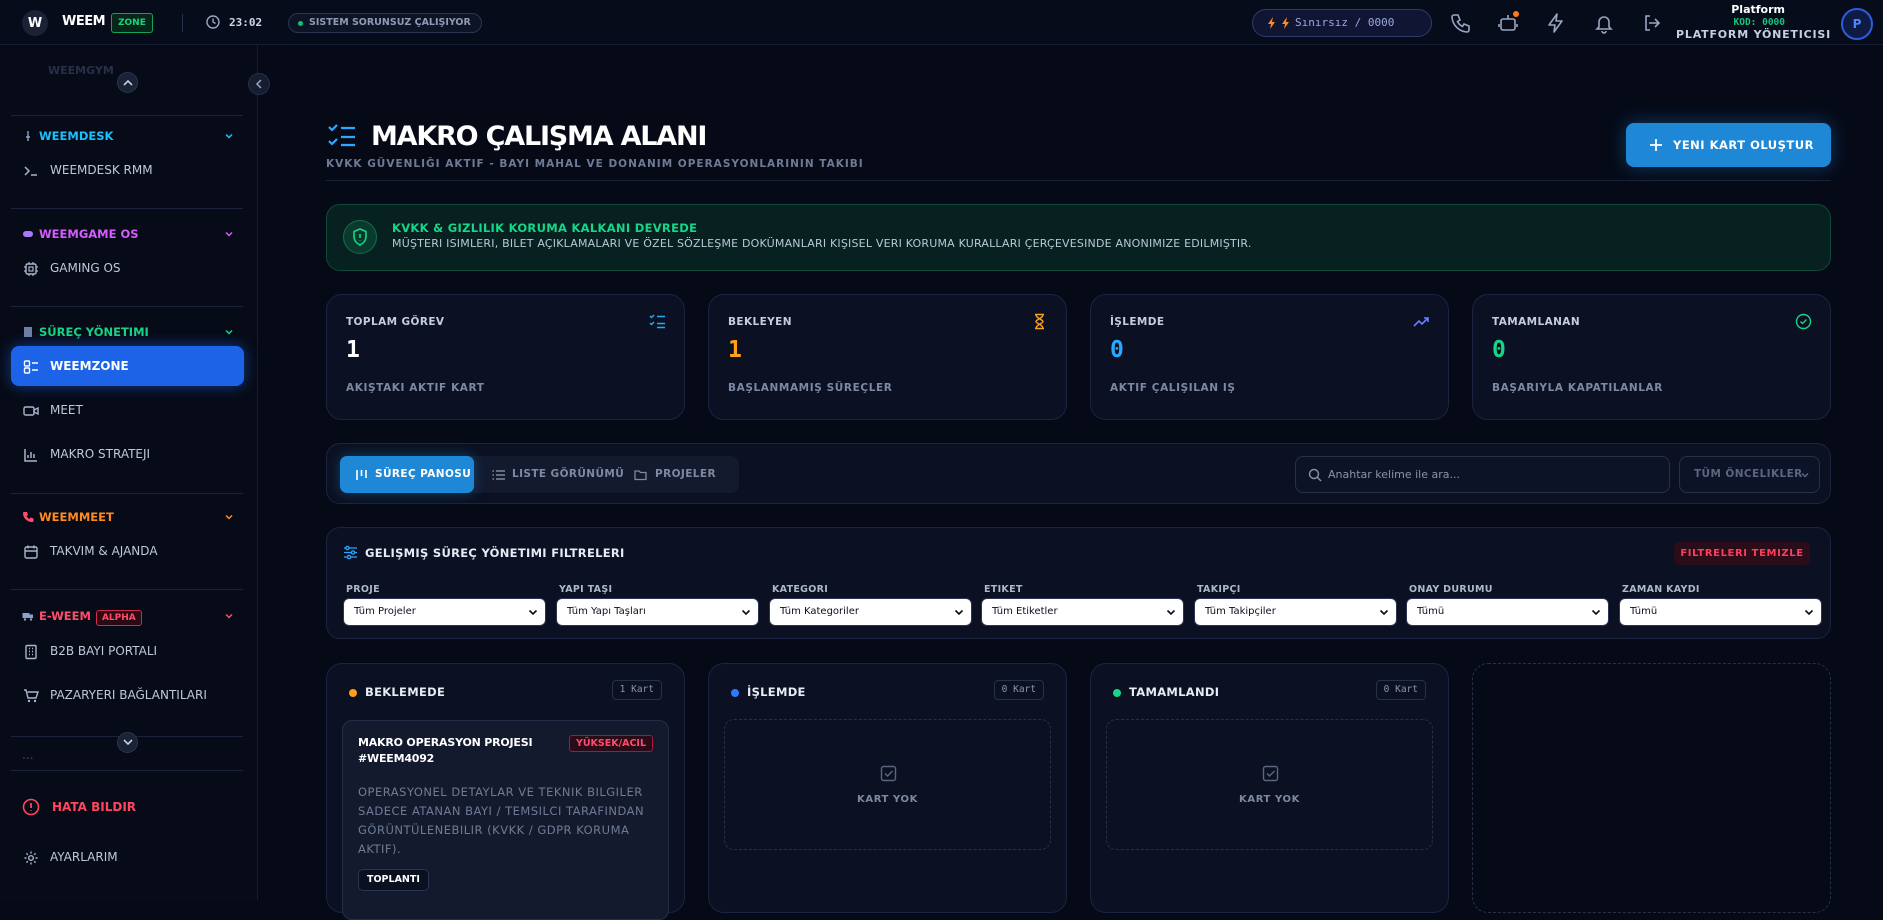  I want to click on clear-filters-button: FILTRELERI TEMIZLE, so click(1742, 553).